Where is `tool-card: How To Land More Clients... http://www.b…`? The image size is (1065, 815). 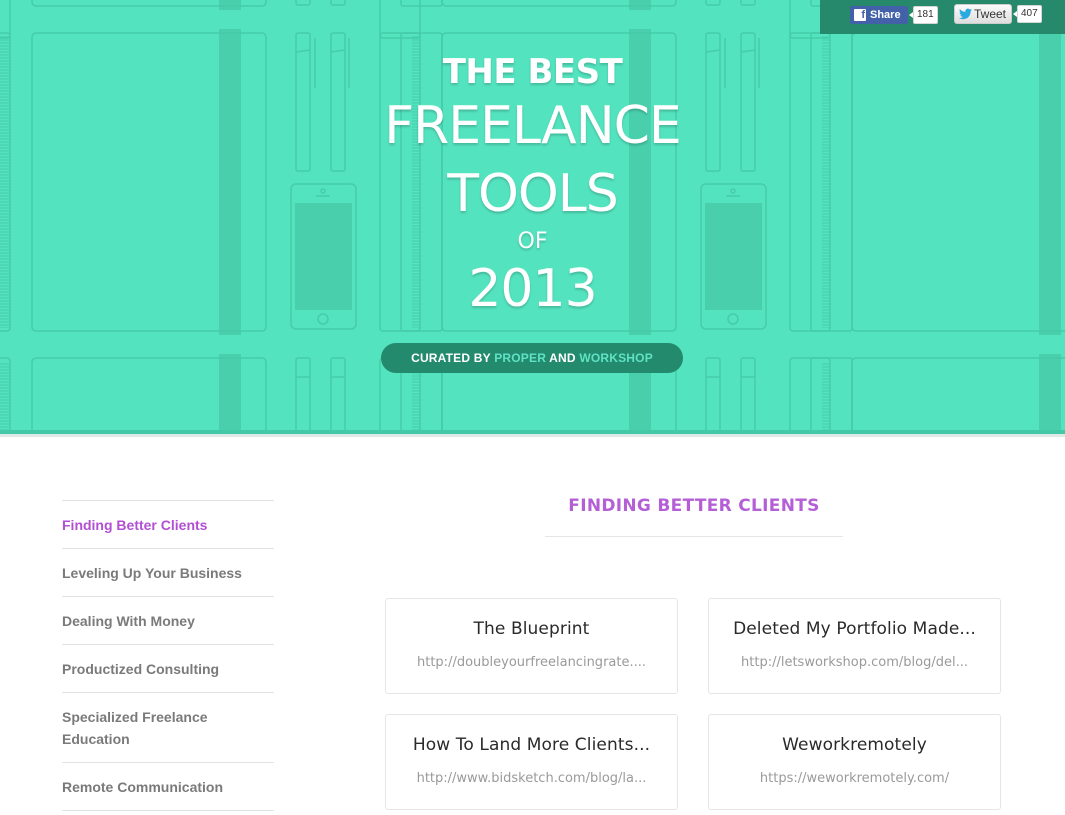
tool-card: How To Land More Clients... http://www.b… is located at coordinates (531, 762).